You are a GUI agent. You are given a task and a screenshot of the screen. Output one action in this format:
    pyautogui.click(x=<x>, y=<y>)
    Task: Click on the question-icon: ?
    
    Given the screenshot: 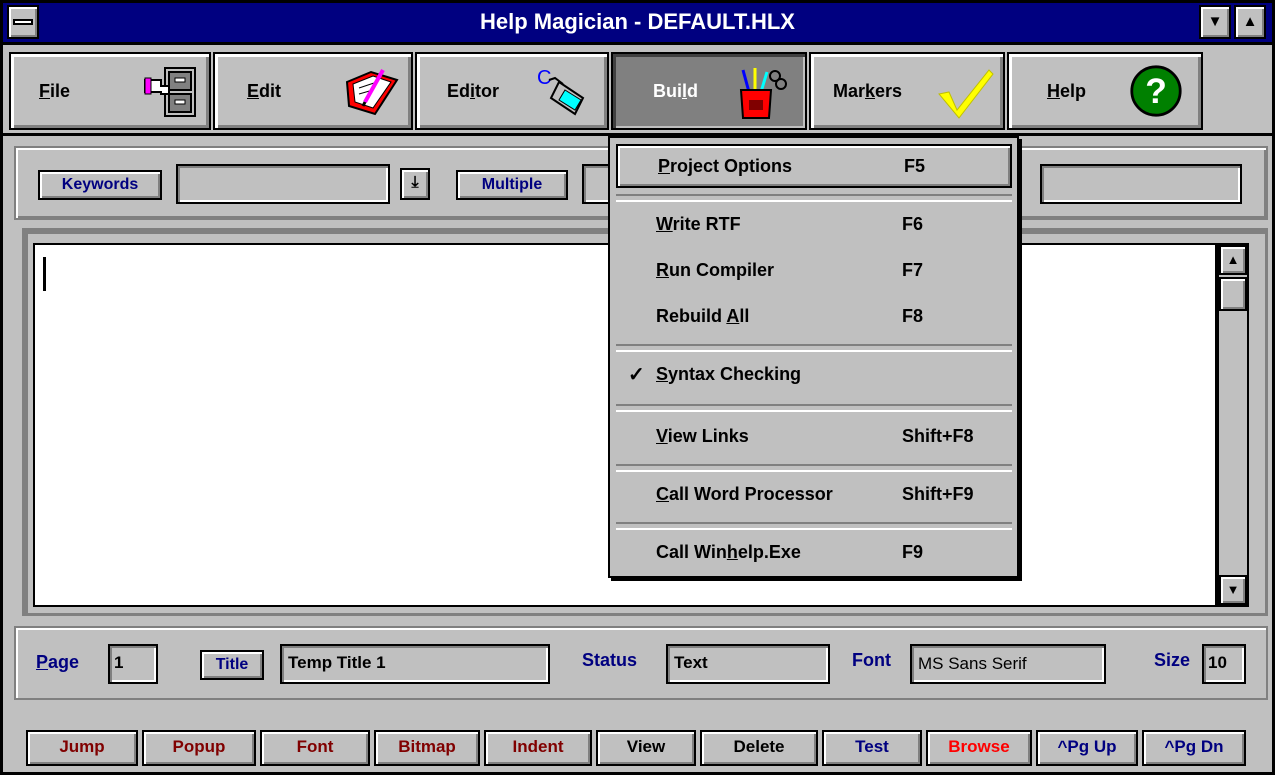 What is the action you would take?
    pyautogui.click(x=1156, y=91)
    